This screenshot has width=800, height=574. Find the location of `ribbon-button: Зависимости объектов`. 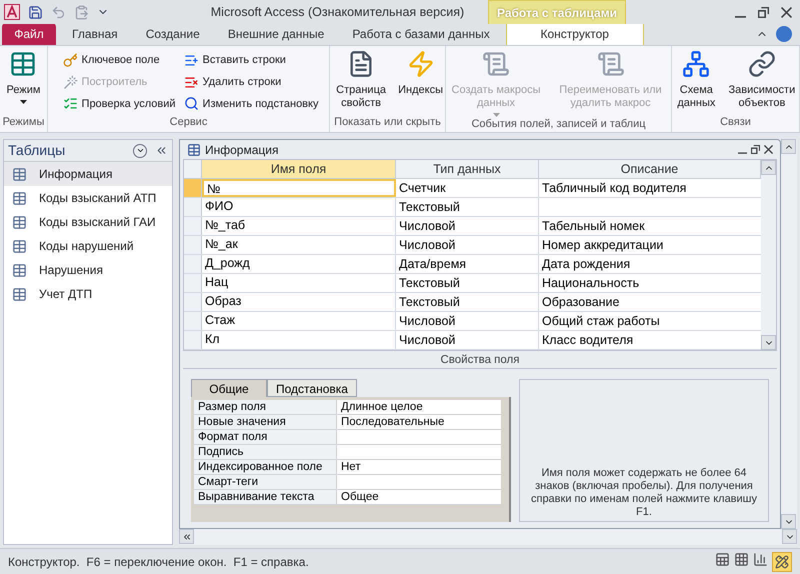

ribbon-button: Зависимости объектов is located at coordinates (761, 82).